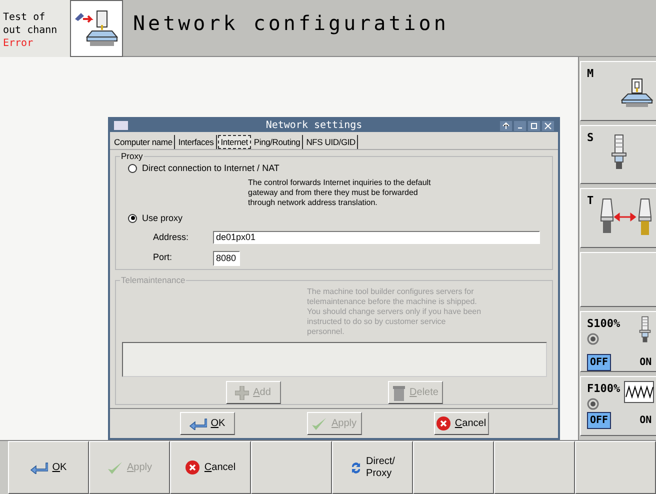  What do you see at coordinates (163, 257) in the screenshot?
I see `port-label: Port:` at bounding box center [163, 257].